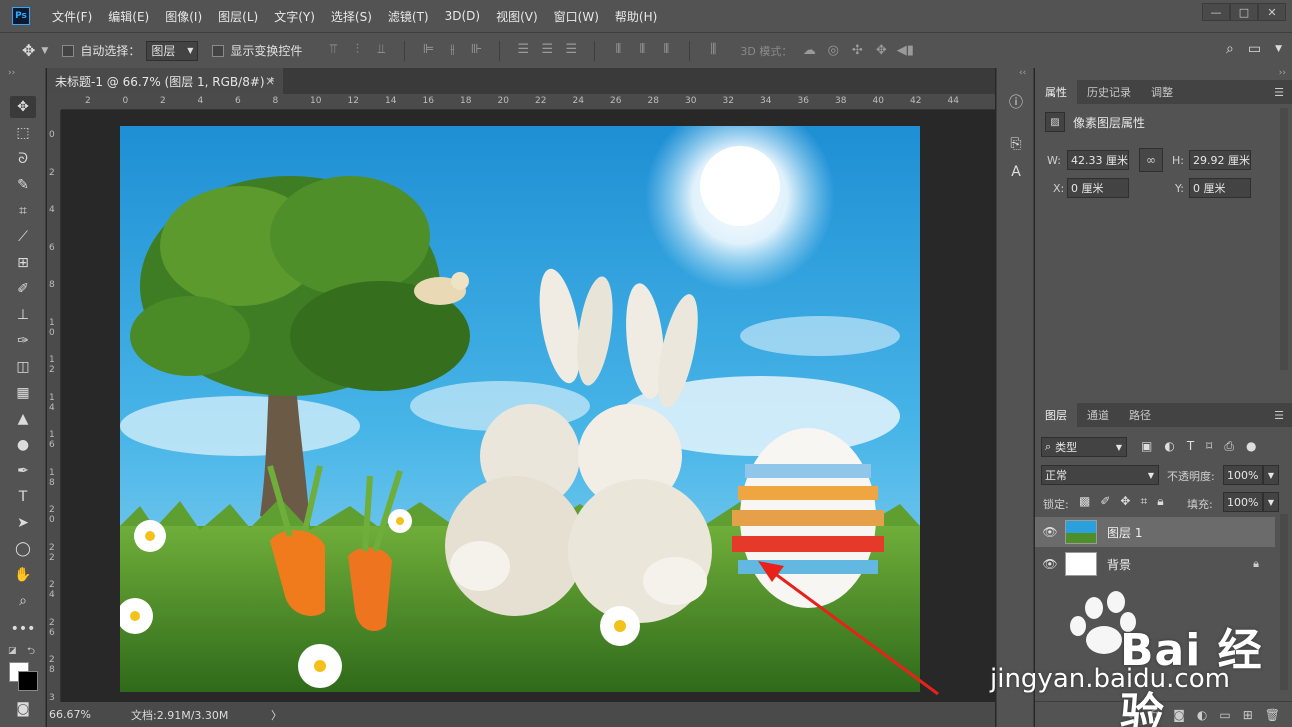 The width and height of the screenshot is (1292, 727). I want to click on x-field: 0 厘米, so click(1098, 188).